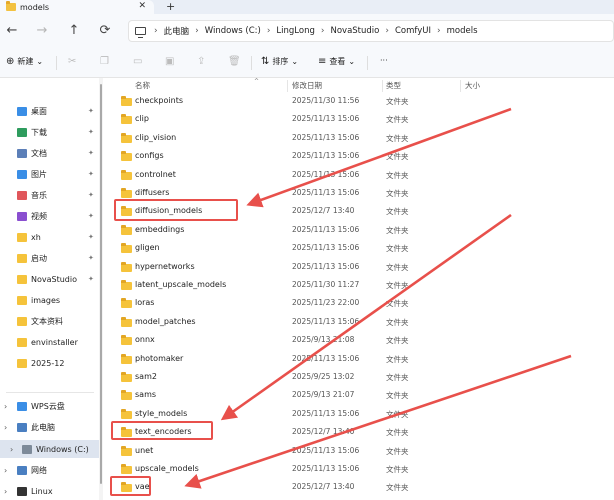 This screenshot has height=500, width=614. Describe the element at coordinates (472, 87) in the screenshot. I see `column-header-size: 大小` at that location.